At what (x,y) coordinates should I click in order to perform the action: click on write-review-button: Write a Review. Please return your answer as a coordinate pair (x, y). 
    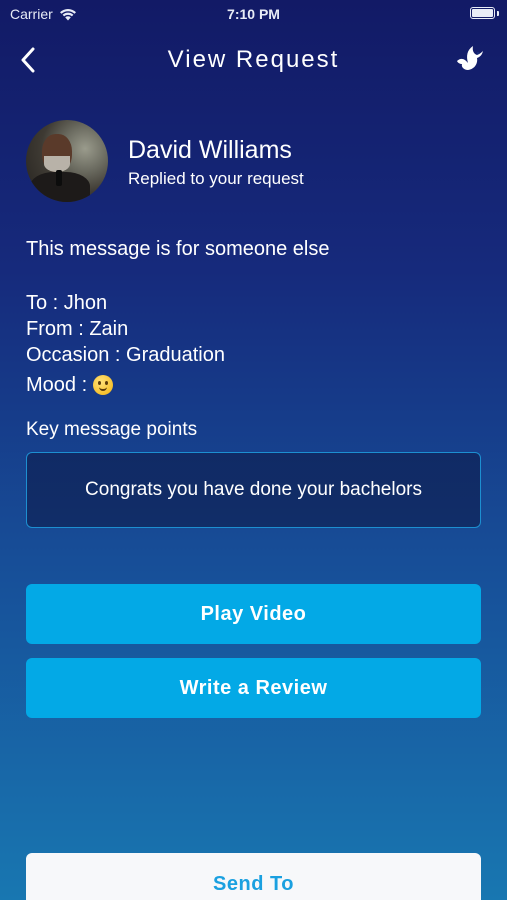
    Looking at the image, I should click on (253, 688).